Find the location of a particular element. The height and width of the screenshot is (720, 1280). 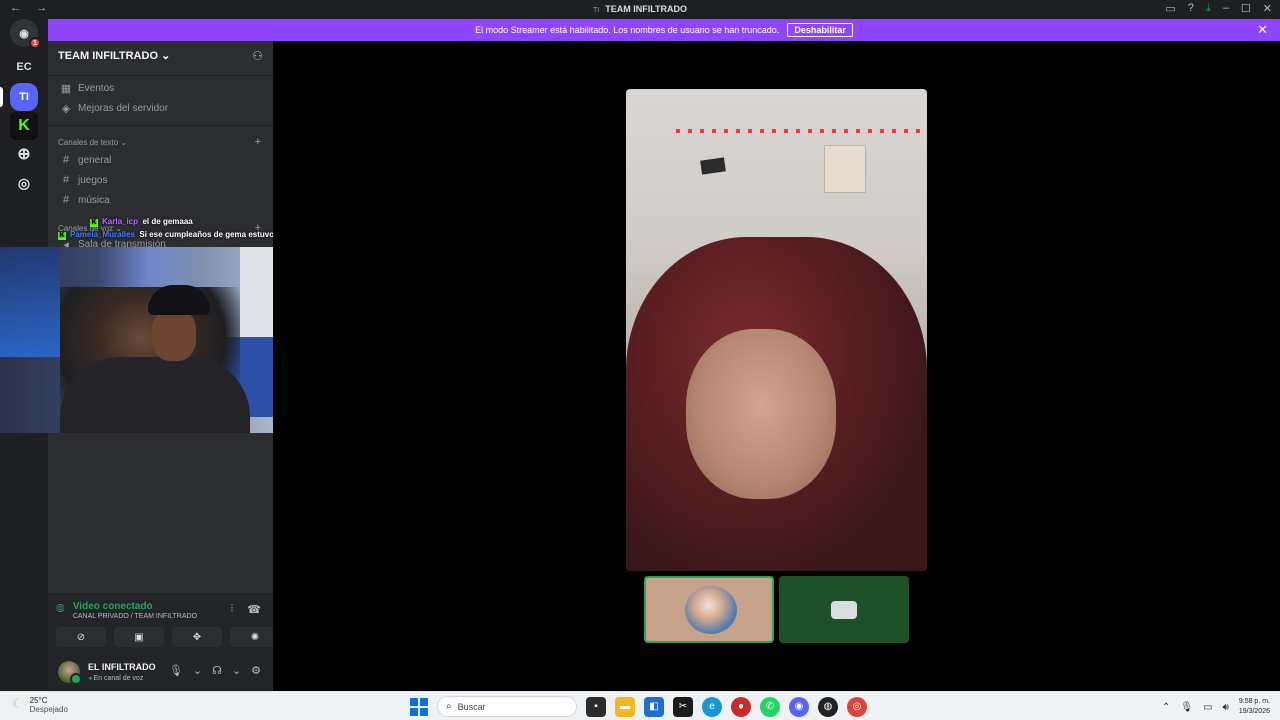

microphone-icon: 🎙︎ is located at coordinates (176, 670).